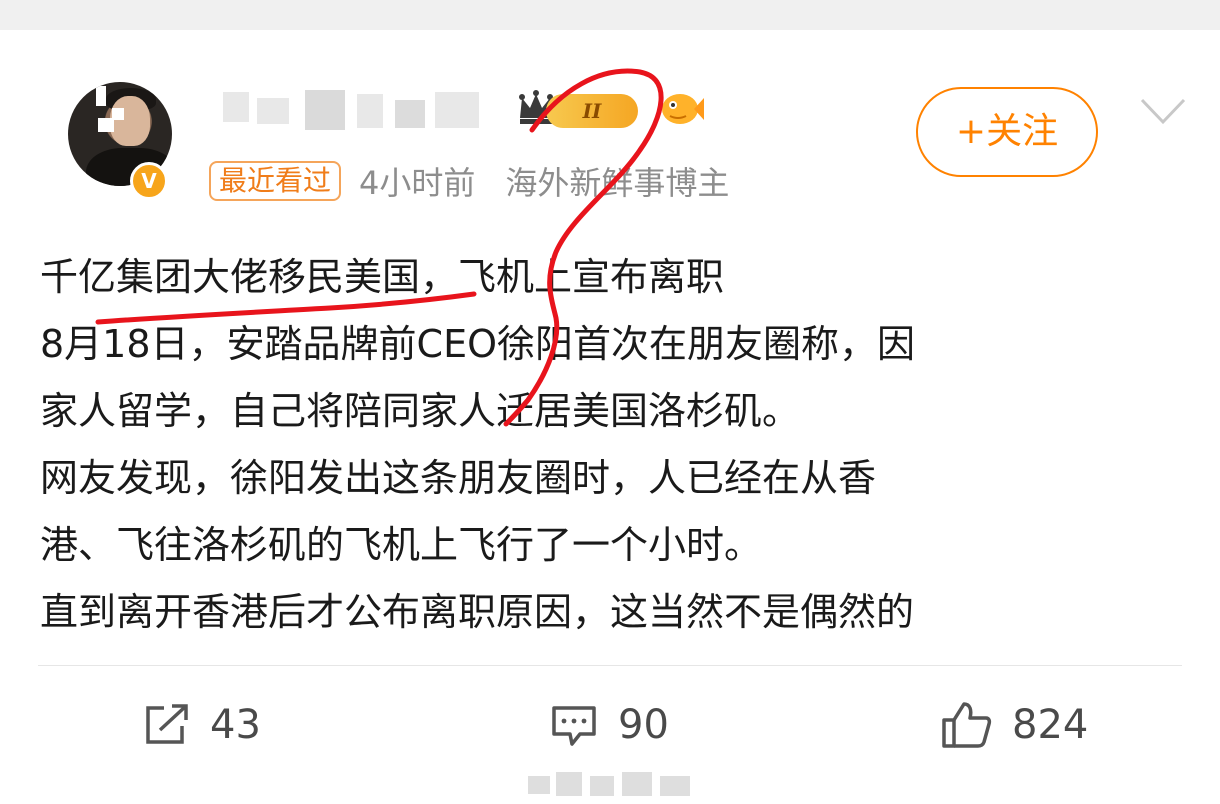 The height and width of the screenshot is (804, 1220). I want to click on like-button: 824, so click(1014, 725).